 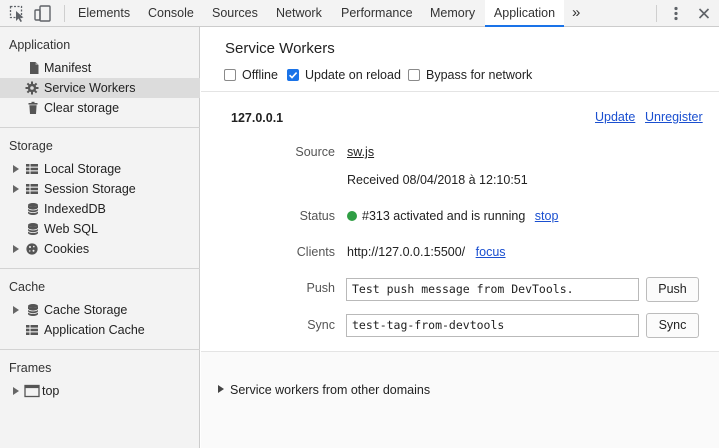 I want to click on update-on-reload-checkbox, so click(x=293, y=75).